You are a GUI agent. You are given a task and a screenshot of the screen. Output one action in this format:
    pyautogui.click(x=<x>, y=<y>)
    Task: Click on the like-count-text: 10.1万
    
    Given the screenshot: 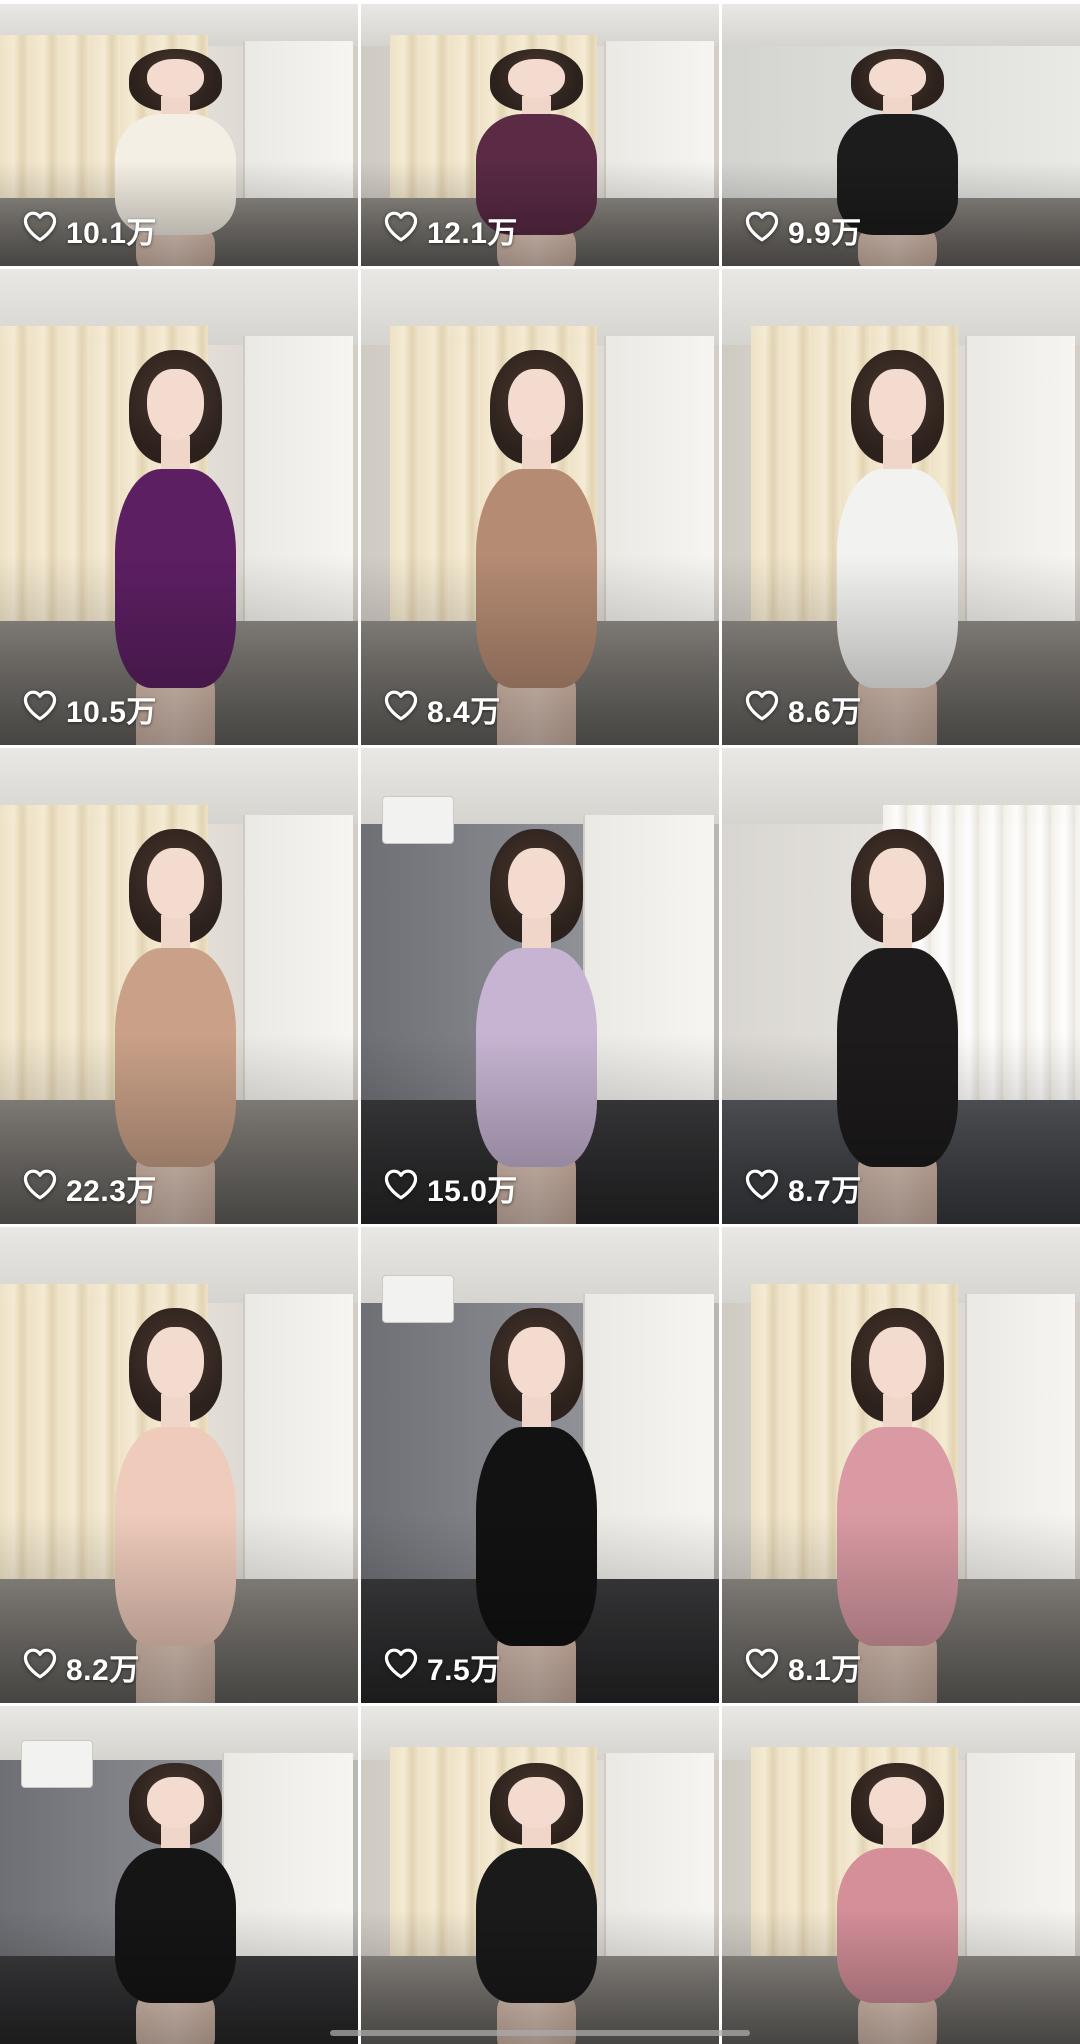 What is the action you would take?
    pyautogui.click(x=111, y=233)
    